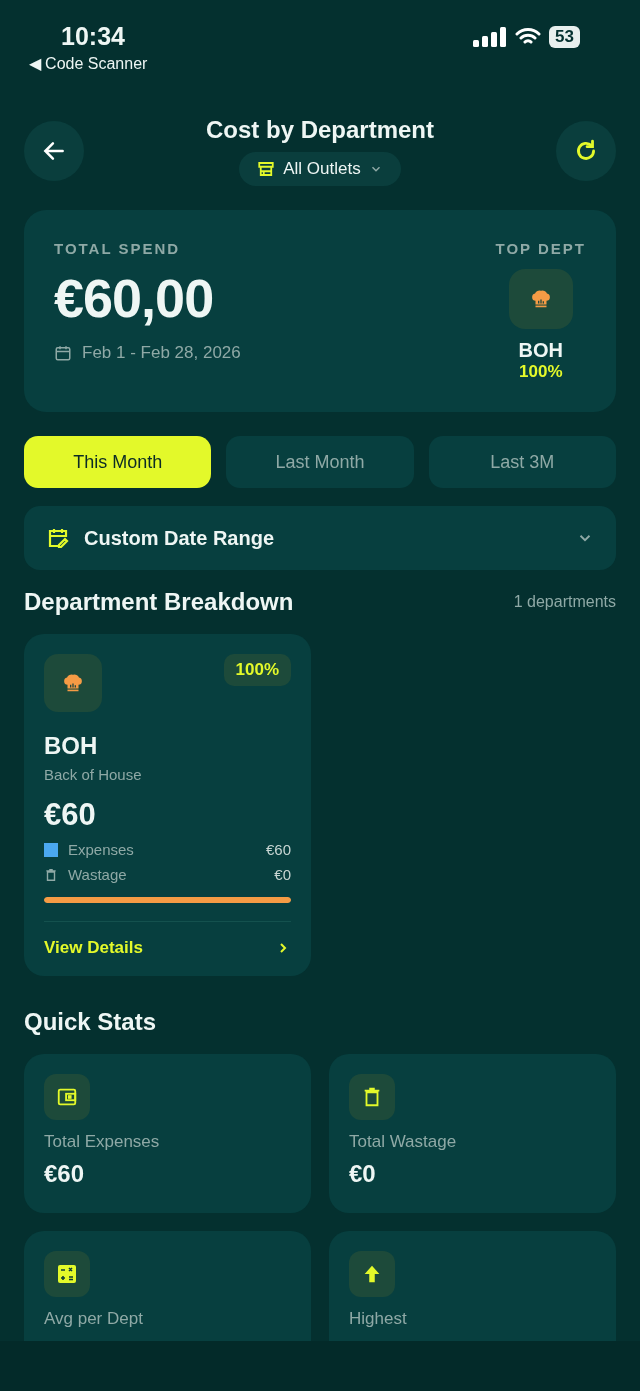 Image resolution: width=640 pixels, height=1391 pixels. I want to click on department-count: 1 departments, so click(564, 602).